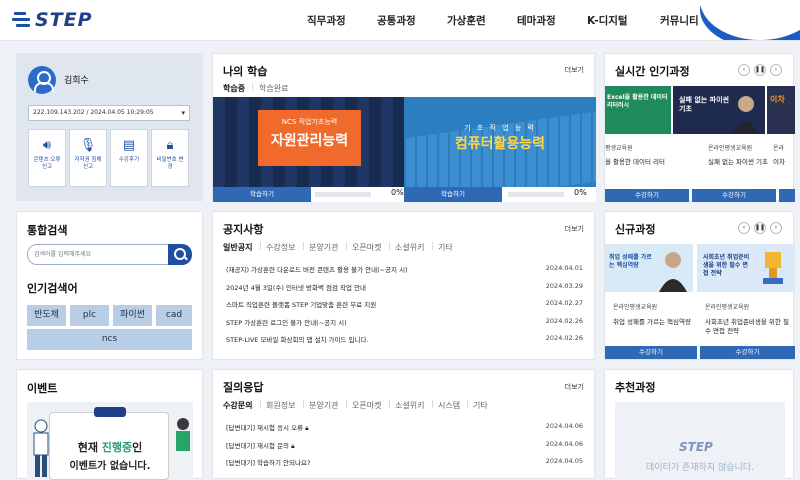 The height and width of the screenshot is (480, 800). I want to click on login-history-select: 222.109.143.202 / 2024.04.05 10:29:05 ▾, so click(109, 113).